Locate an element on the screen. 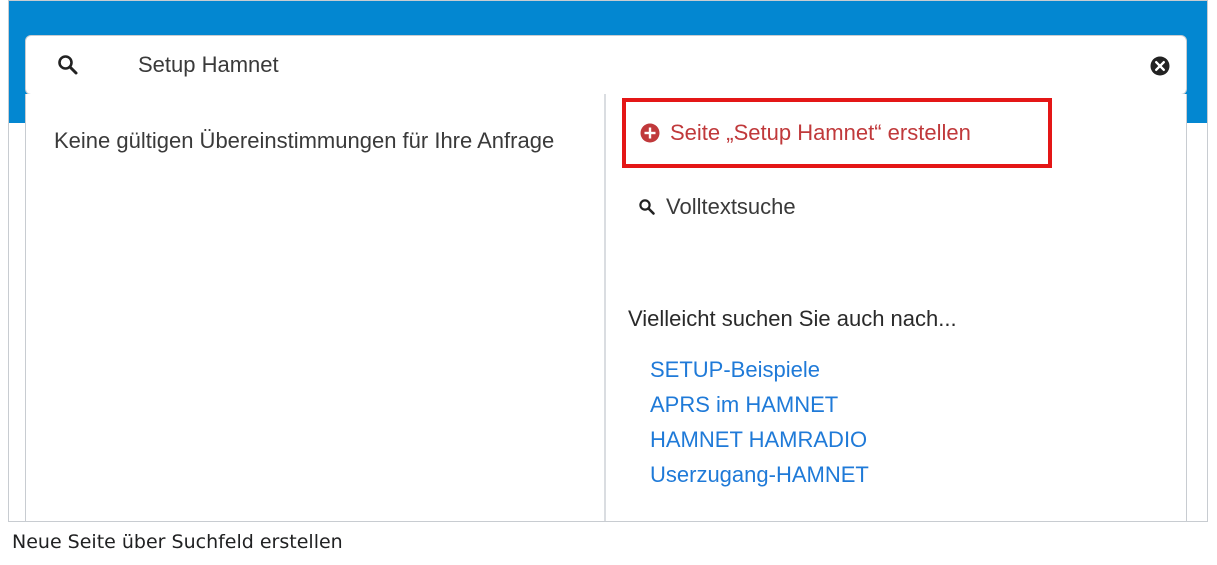 This screenshot has height=565, width=1217. create-page-link: Seite „Setup Hamnet“ erstellen is located at coordinates (837, 133).